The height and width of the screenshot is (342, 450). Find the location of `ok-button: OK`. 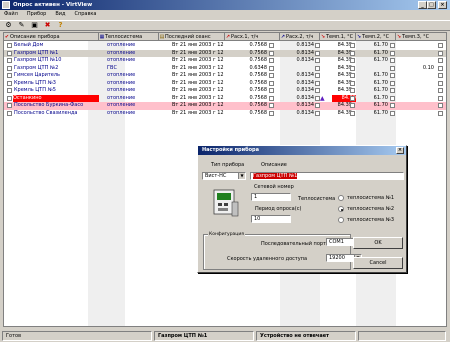

ok-button: OK is located at coordinates (378, 243).